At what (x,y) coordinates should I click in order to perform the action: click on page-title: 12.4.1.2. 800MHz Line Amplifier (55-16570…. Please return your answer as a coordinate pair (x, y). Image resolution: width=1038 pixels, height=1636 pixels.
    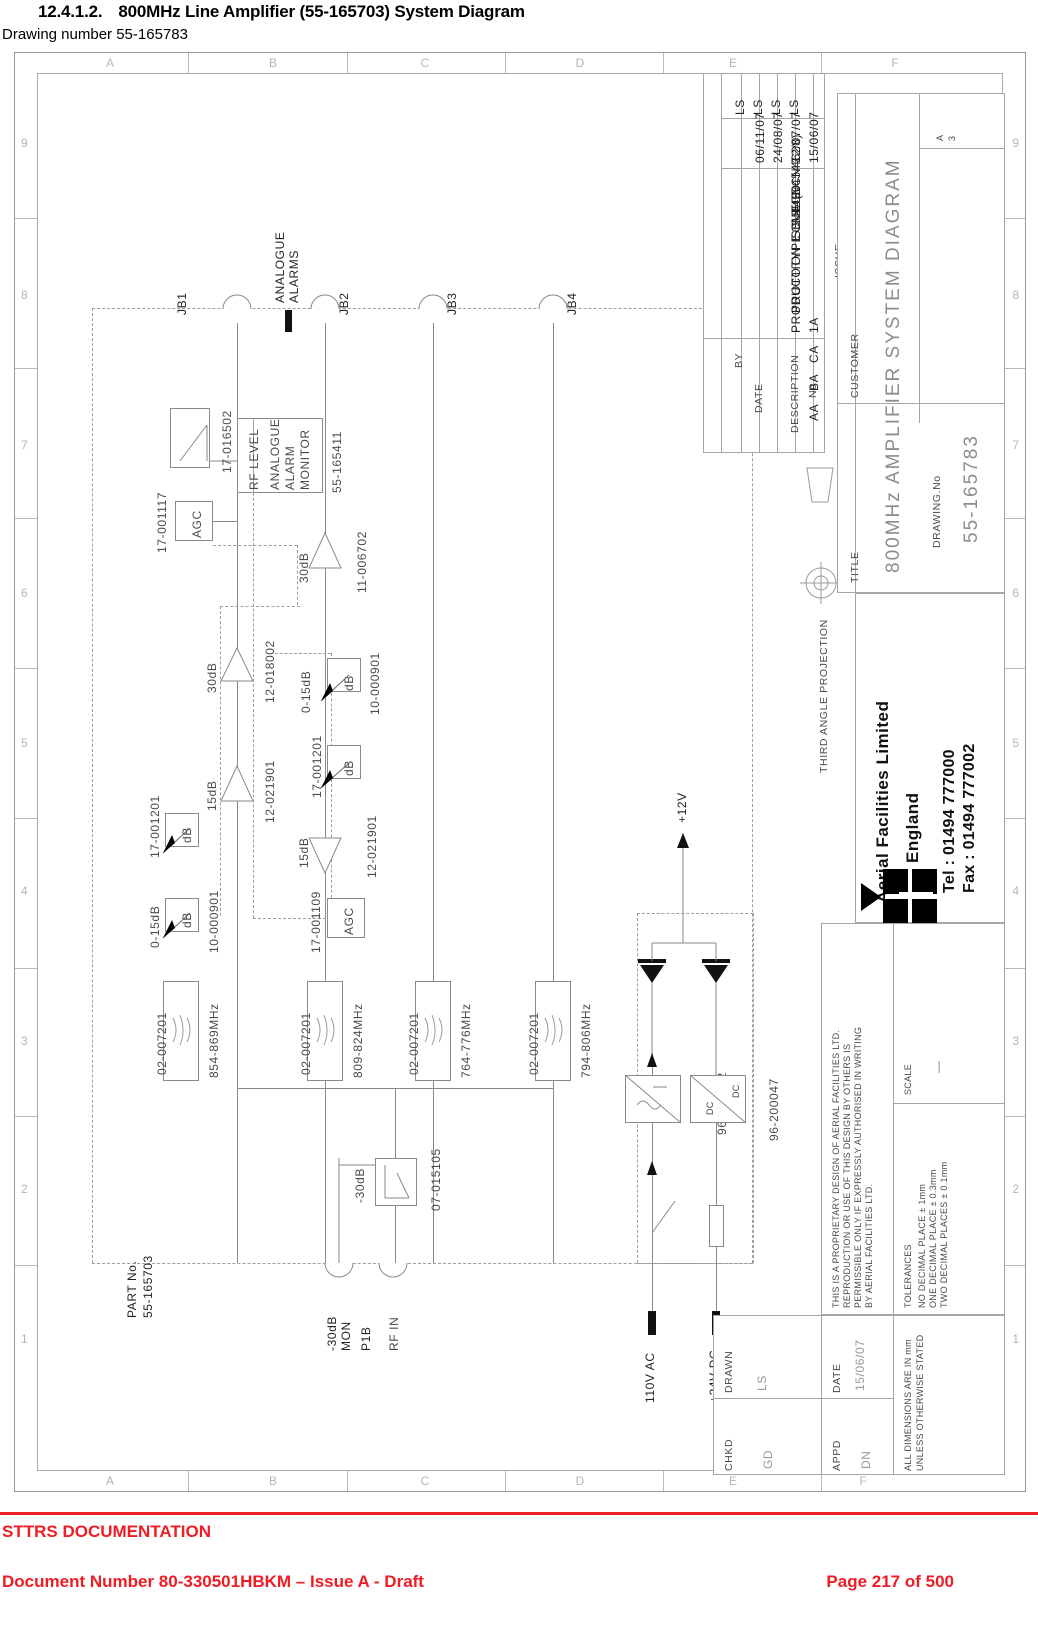
    Looking at the image, I should click on (281, 12).